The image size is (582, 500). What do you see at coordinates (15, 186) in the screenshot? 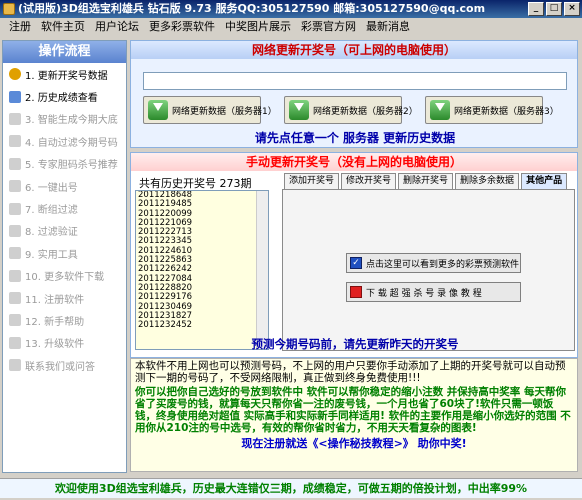
I see `key-icon` at bounding box center [15, 186].